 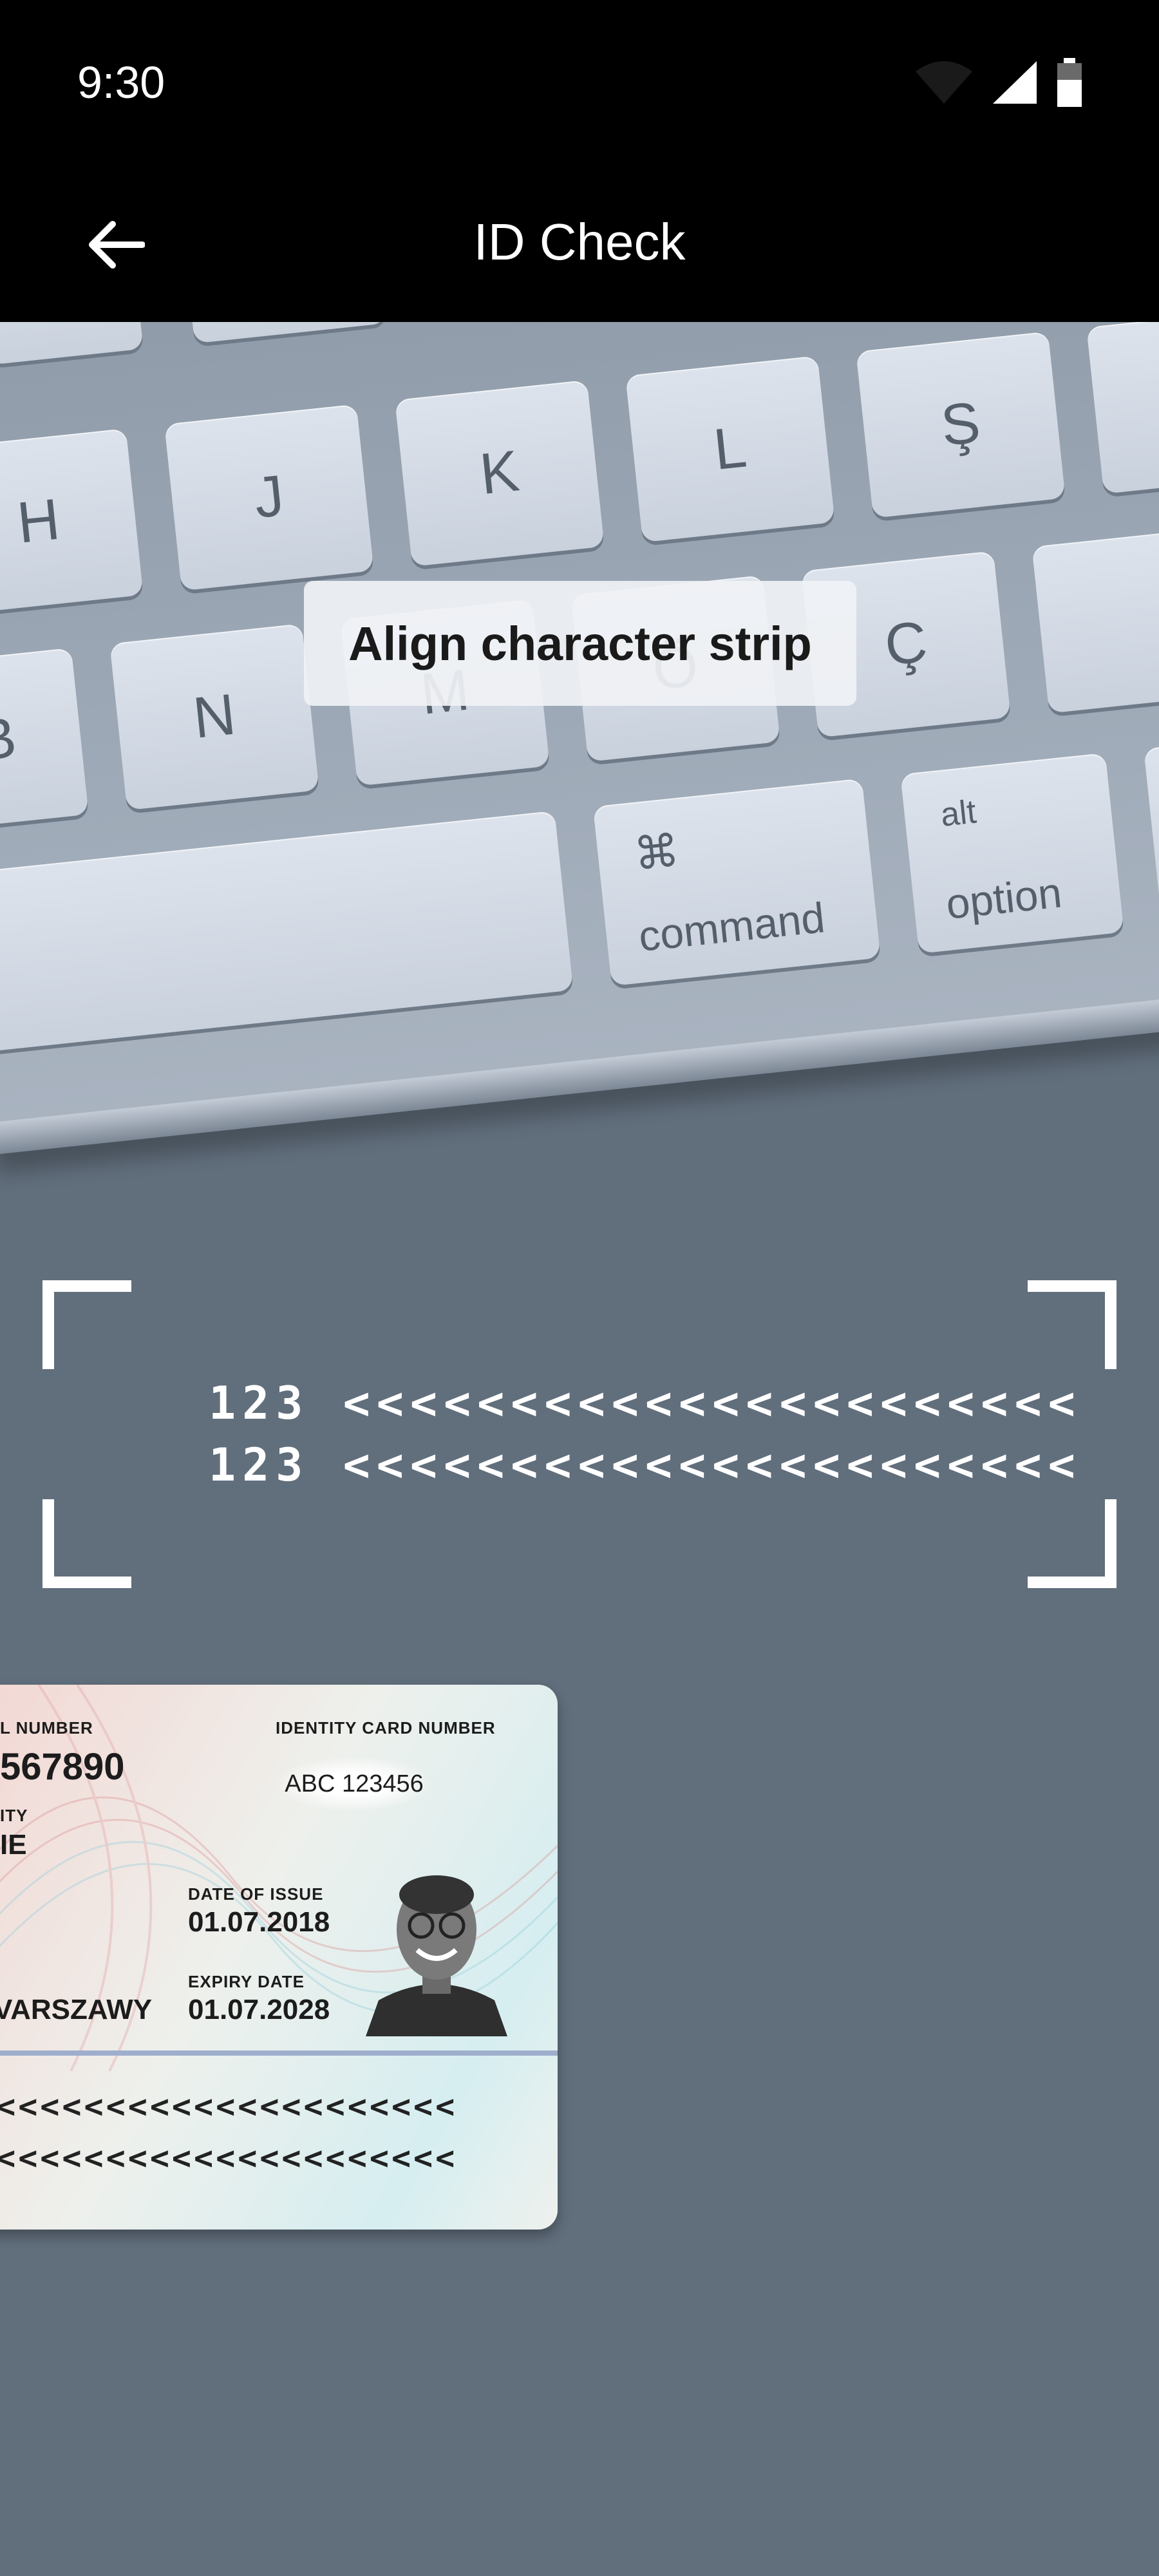 What do you see at coordinates (730, 449) in the screenshot?
I see `key-l: L` at bounding box center [730, 449].